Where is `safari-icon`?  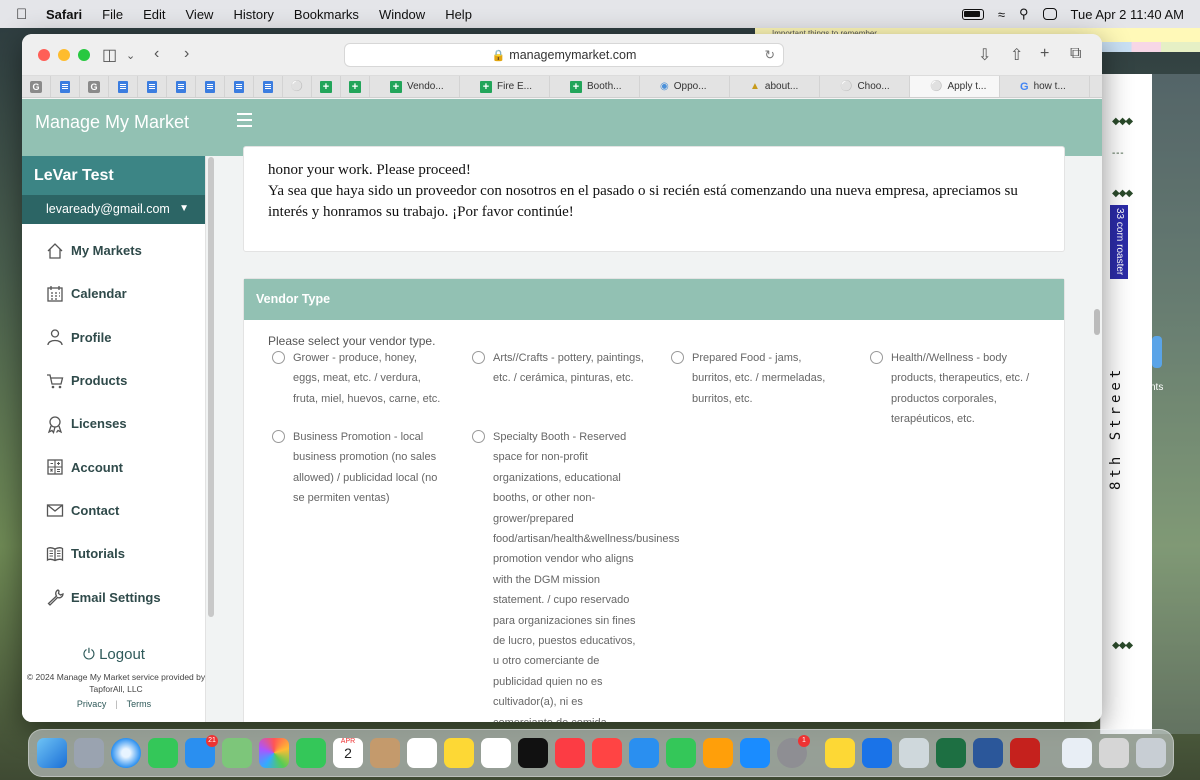 safari-icon is located at coordinates (126, 753).